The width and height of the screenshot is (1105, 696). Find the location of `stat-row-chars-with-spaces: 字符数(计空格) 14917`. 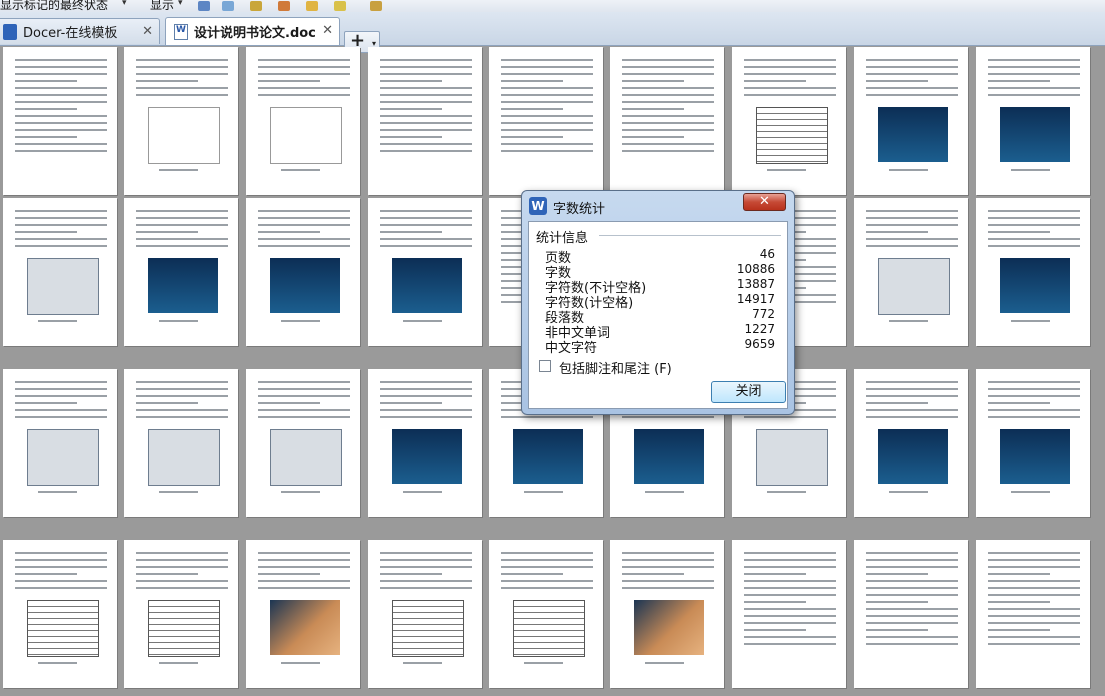

stat-row-chars-with-spaces: 字符数(计空格) 14917 is located at coordinates (660, 301).